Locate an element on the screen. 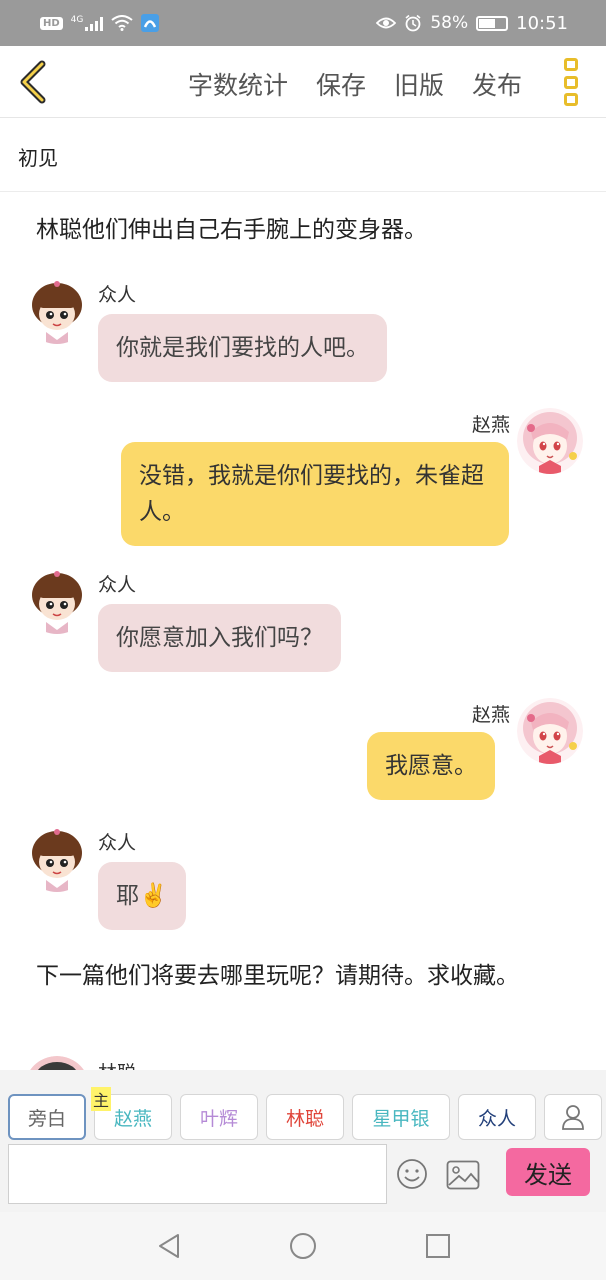 Image resolution: width=606 pixels, height=1280 pixels. avatar-lincong is located at coordinates (57, 1063).